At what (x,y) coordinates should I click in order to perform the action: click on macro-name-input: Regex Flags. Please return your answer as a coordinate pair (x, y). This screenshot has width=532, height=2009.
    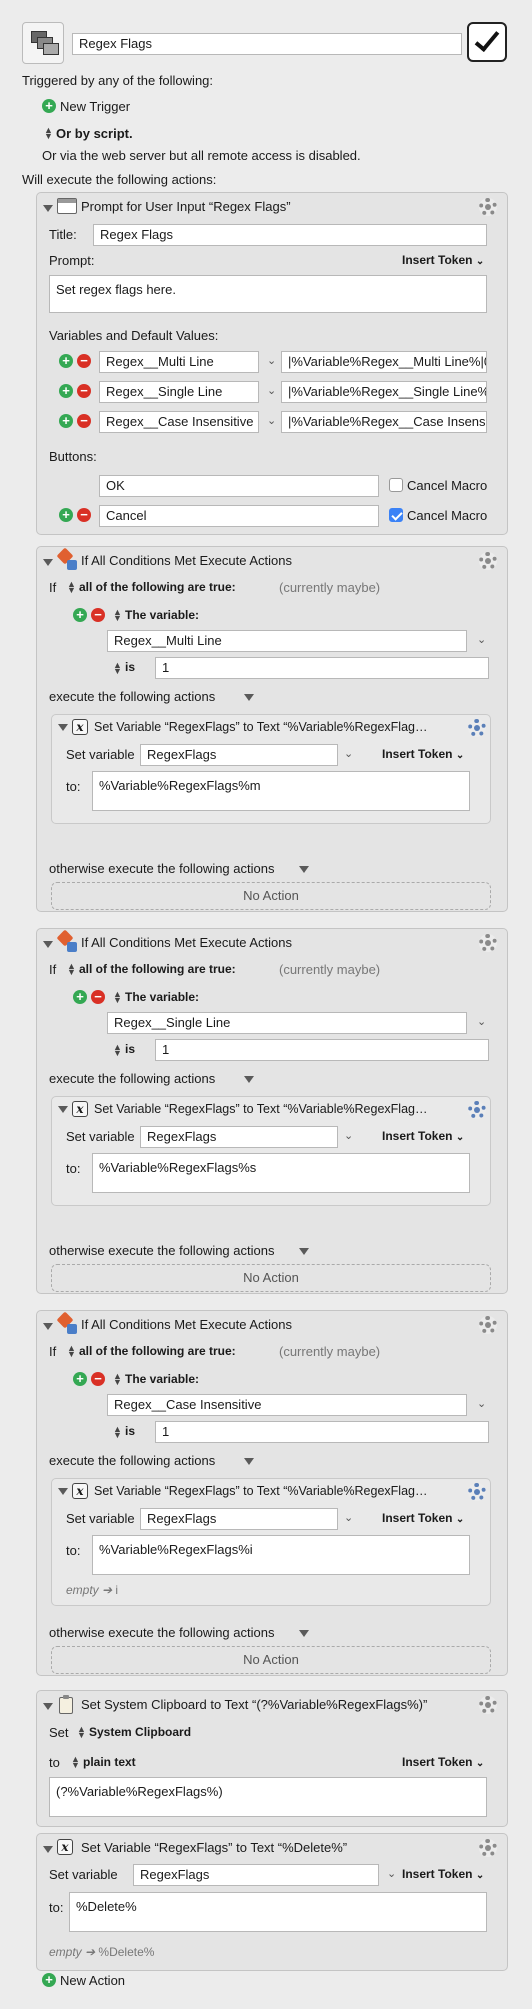
    Looking at the image, I should click on (267, 44).